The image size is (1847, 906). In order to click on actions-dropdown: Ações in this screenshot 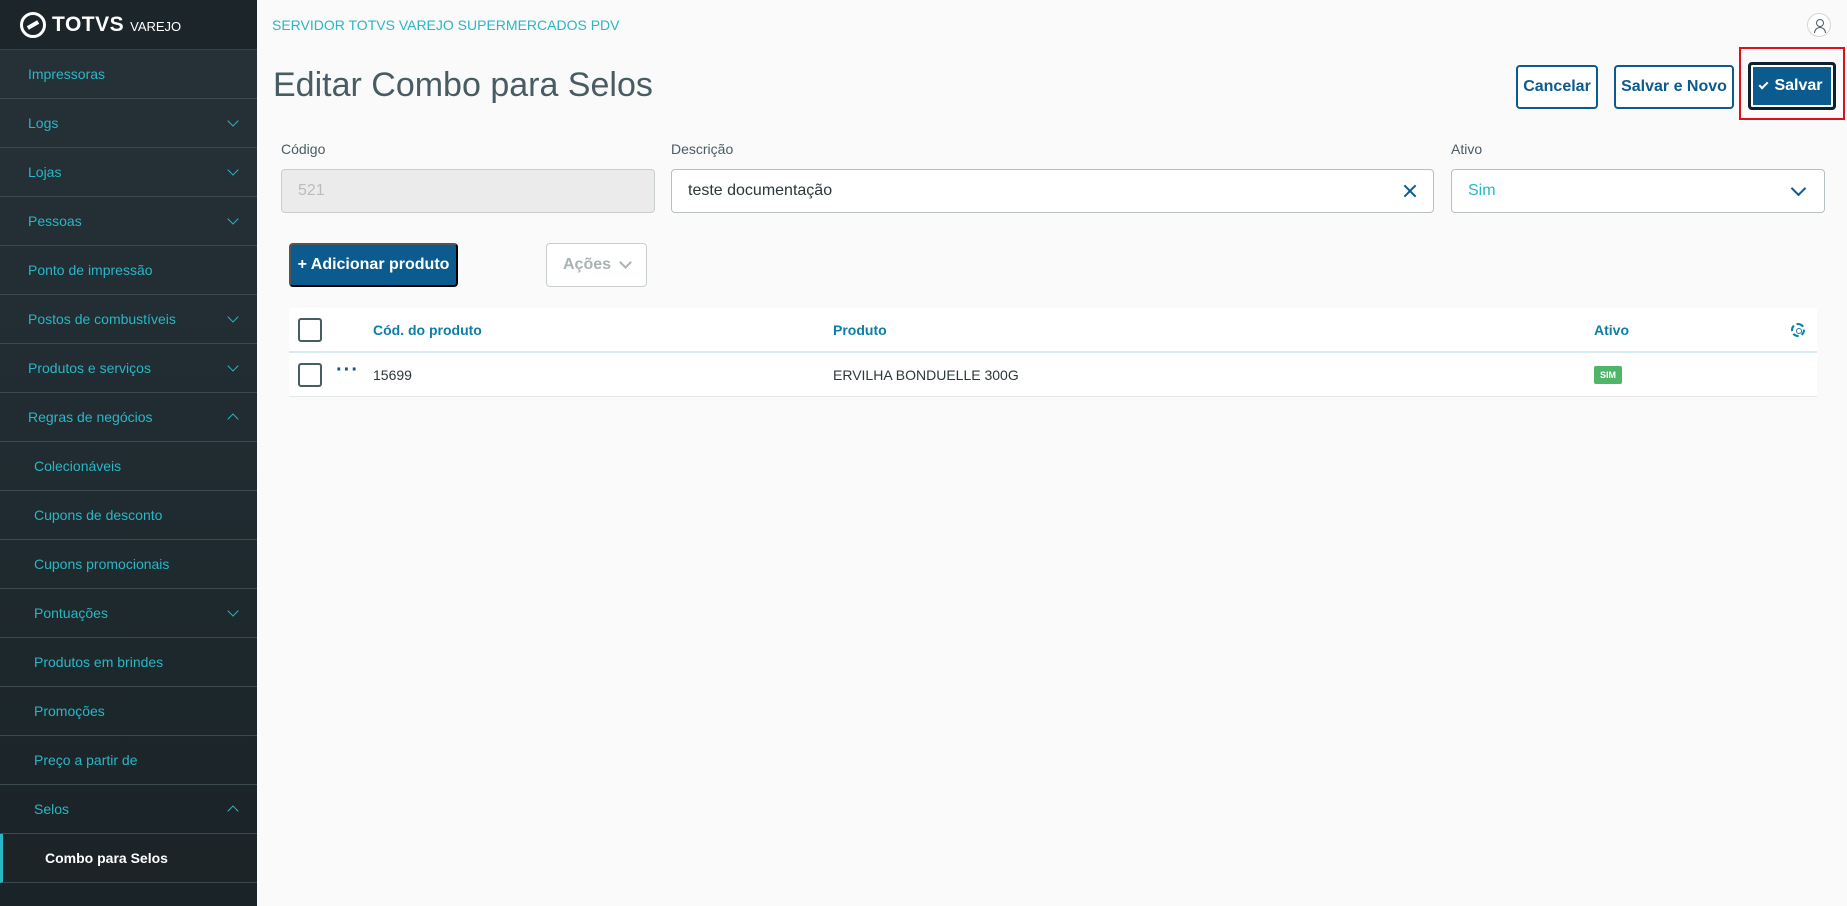, I will do `click(596, 265)`.